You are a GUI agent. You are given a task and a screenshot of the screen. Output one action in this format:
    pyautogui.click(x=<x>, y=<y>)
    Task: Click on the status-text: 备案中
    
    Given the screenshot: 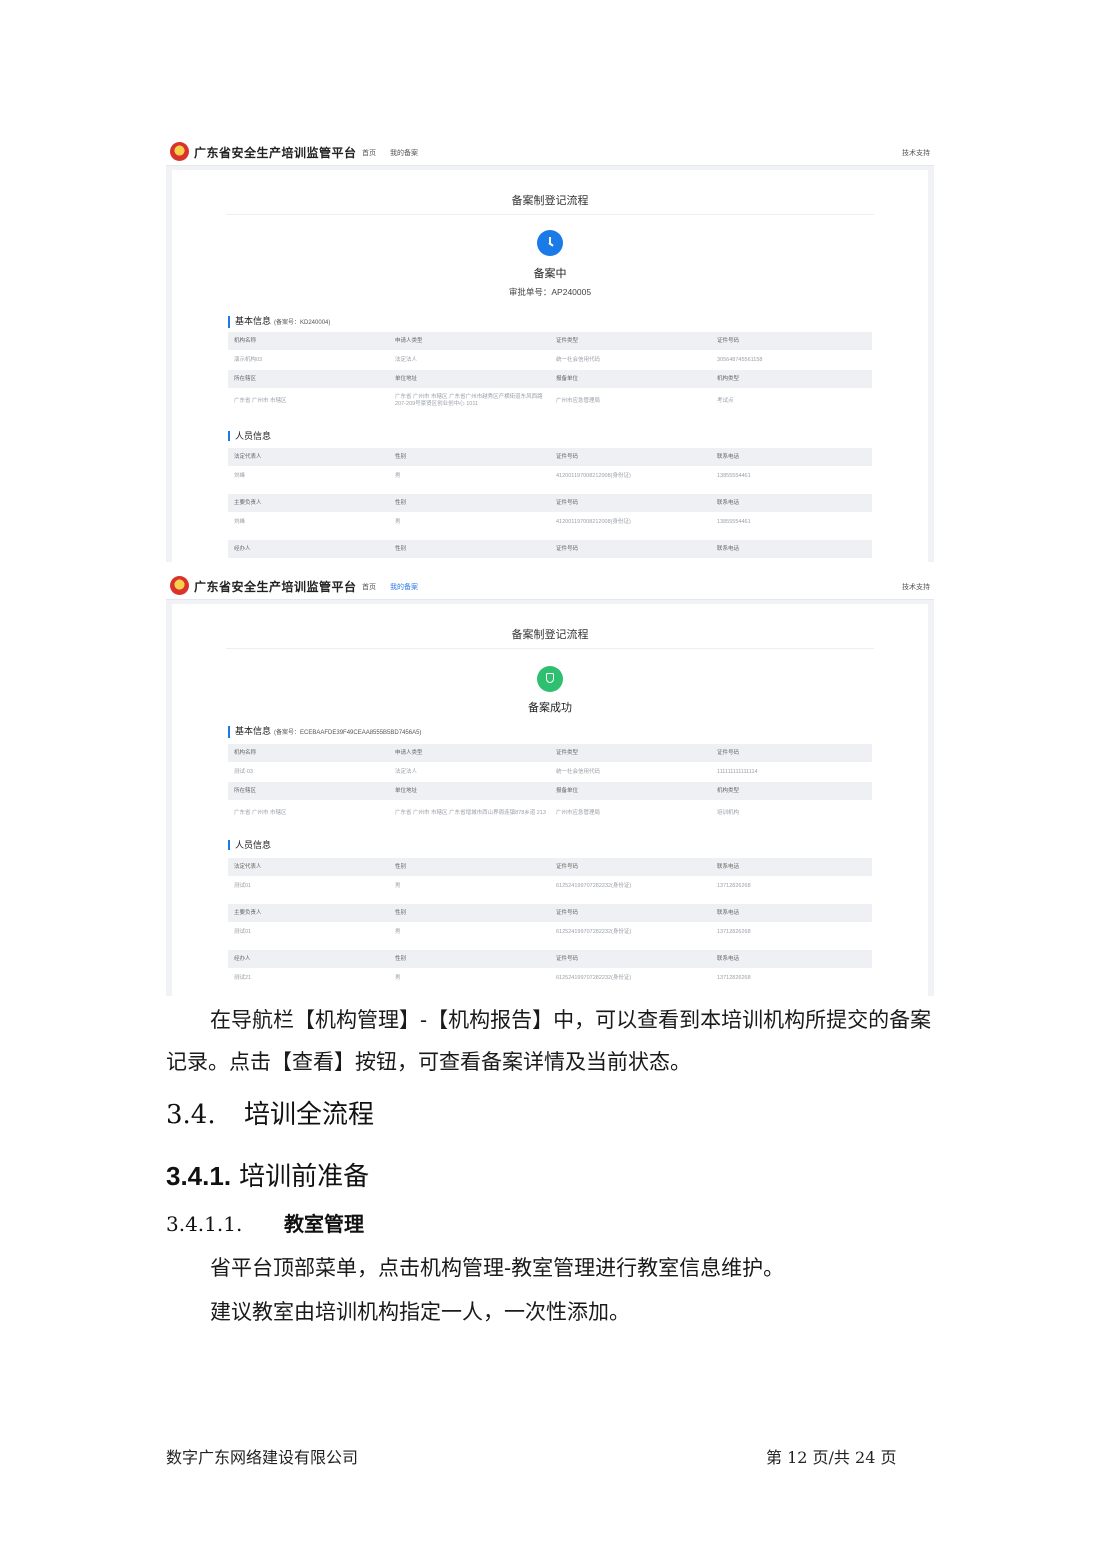 What is the action you would take?
    pyautogui.click(x=550, y=274)
    